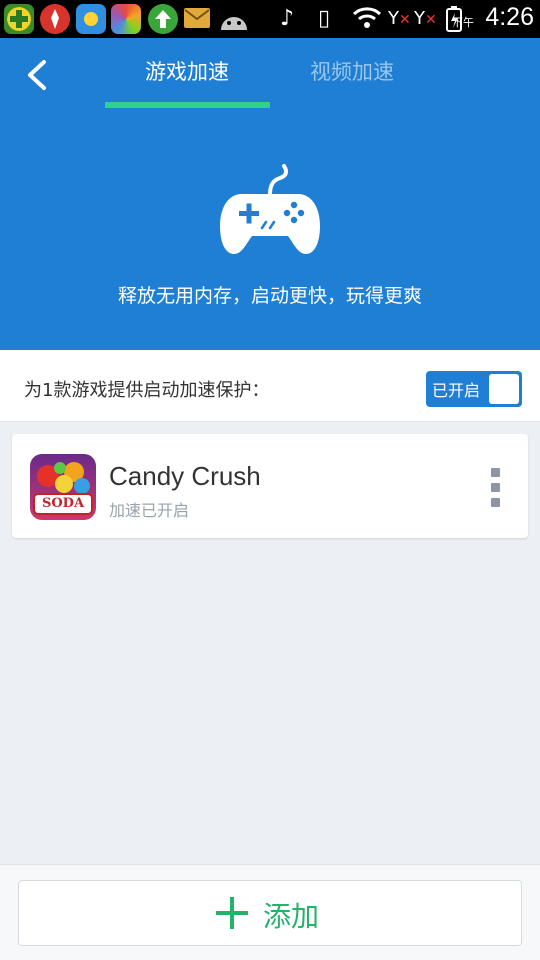 The image size is (540, 960). Describe the element at coordinates (367, 22) in the screenshot. I see `wifi-icon` at that location.